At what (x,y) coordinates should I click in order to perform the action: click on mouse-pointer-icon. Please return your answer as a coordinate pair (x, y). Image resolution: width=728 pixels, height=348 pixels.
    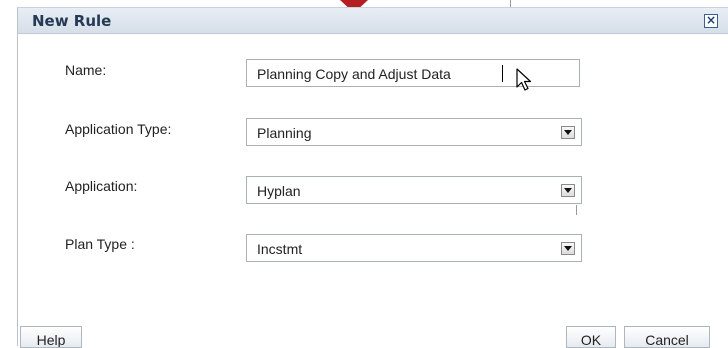
    Looking at the image, I should click on (524, 79).